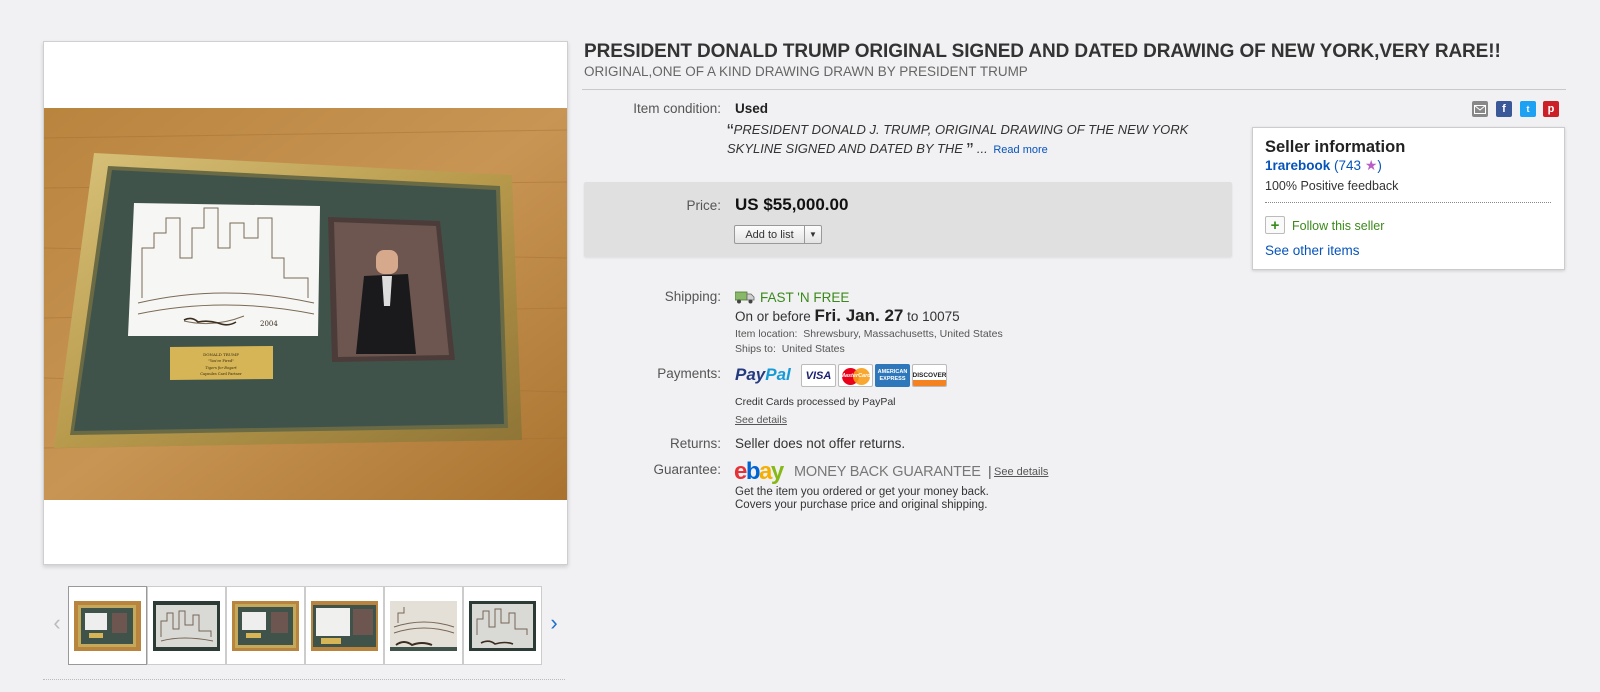  I want to click on chevron-right-icon: ›, so click(554, 623).